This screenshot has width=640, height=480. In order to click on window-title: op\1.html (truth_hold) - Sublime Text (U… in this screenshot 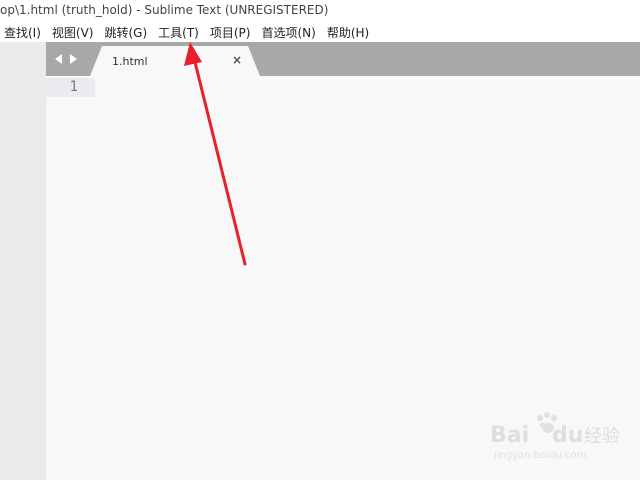, I will do `click(164, 10)`.